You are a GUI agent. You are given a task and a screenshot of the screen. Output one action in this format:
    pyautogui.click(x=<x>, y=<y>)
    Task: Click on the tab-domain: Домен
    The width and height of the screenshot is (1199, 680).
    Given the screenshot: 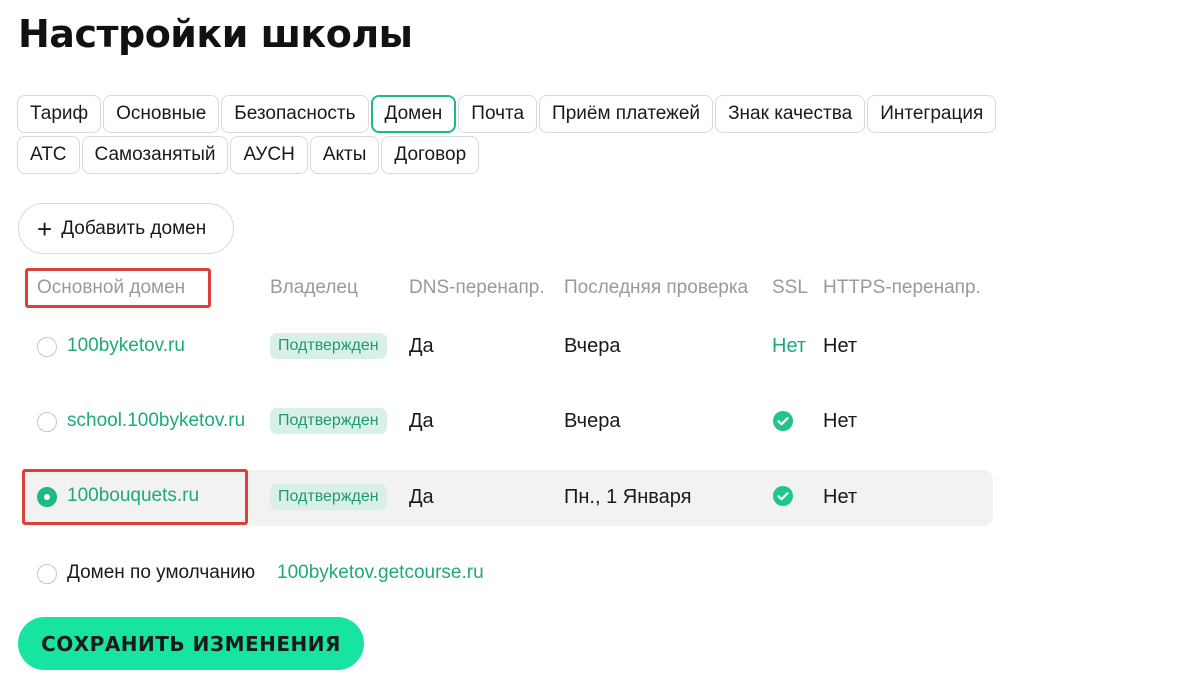 What is the action you would take?
    pyautogui.click(x=413, y=114)
    